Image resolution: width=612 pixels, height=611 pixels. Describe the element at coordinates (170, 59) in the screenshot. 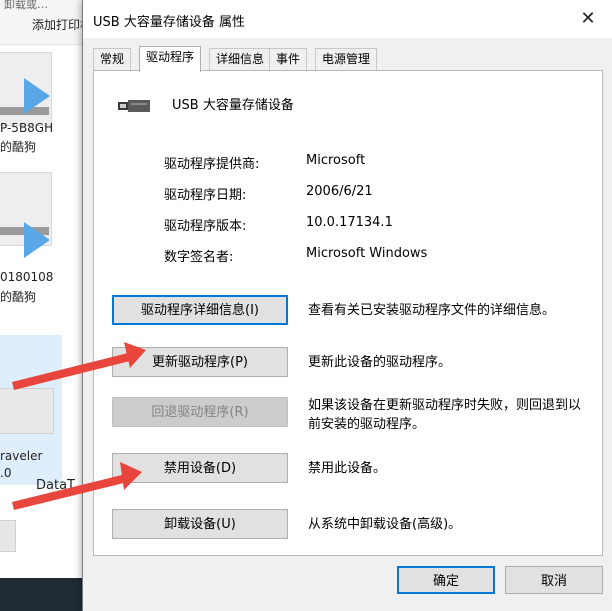

I see `tab-driver: 驱动程序` at that location.